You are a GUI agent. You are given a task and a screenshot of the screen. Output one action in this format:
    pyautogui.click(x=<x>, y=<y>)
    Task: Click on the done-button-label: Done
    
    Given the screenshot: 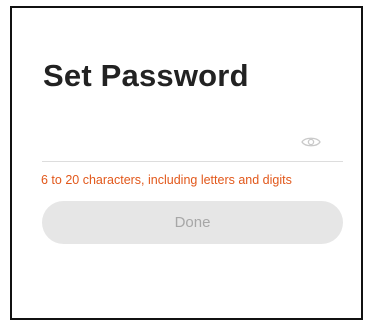 What is the action you would take?
    pyautogui.click(x=192, y=222)
    